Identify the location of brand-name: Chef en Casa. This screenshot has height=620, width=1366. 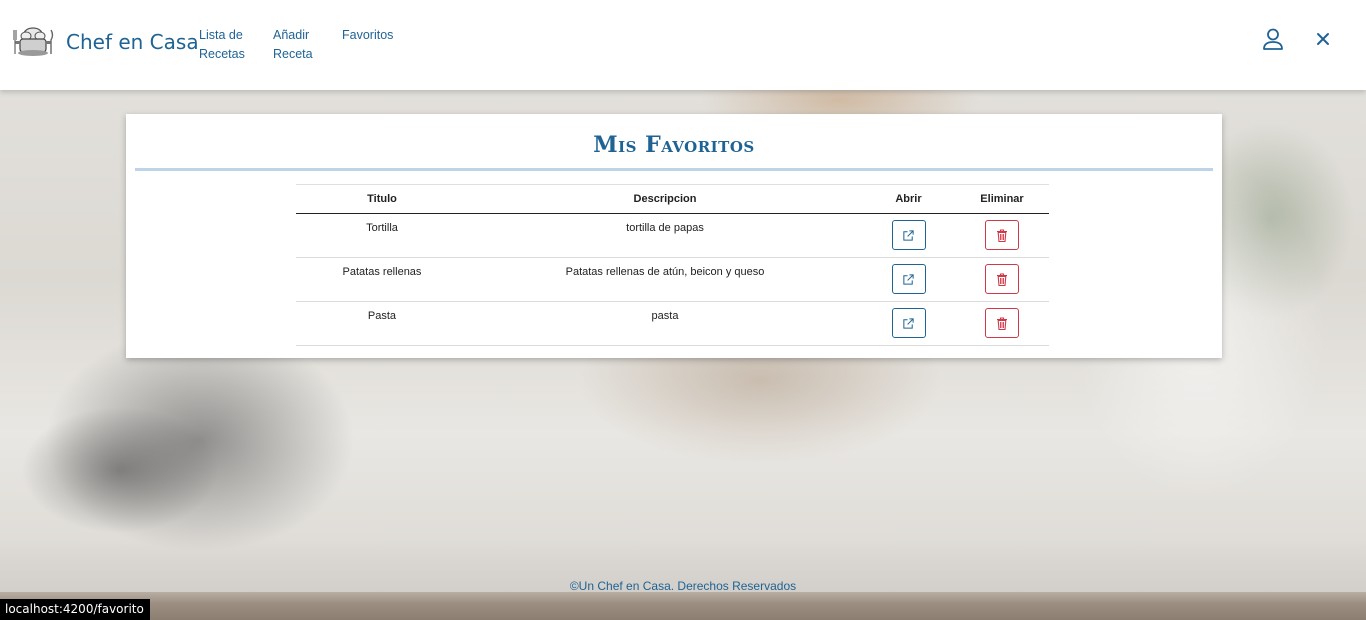
(132, 42).